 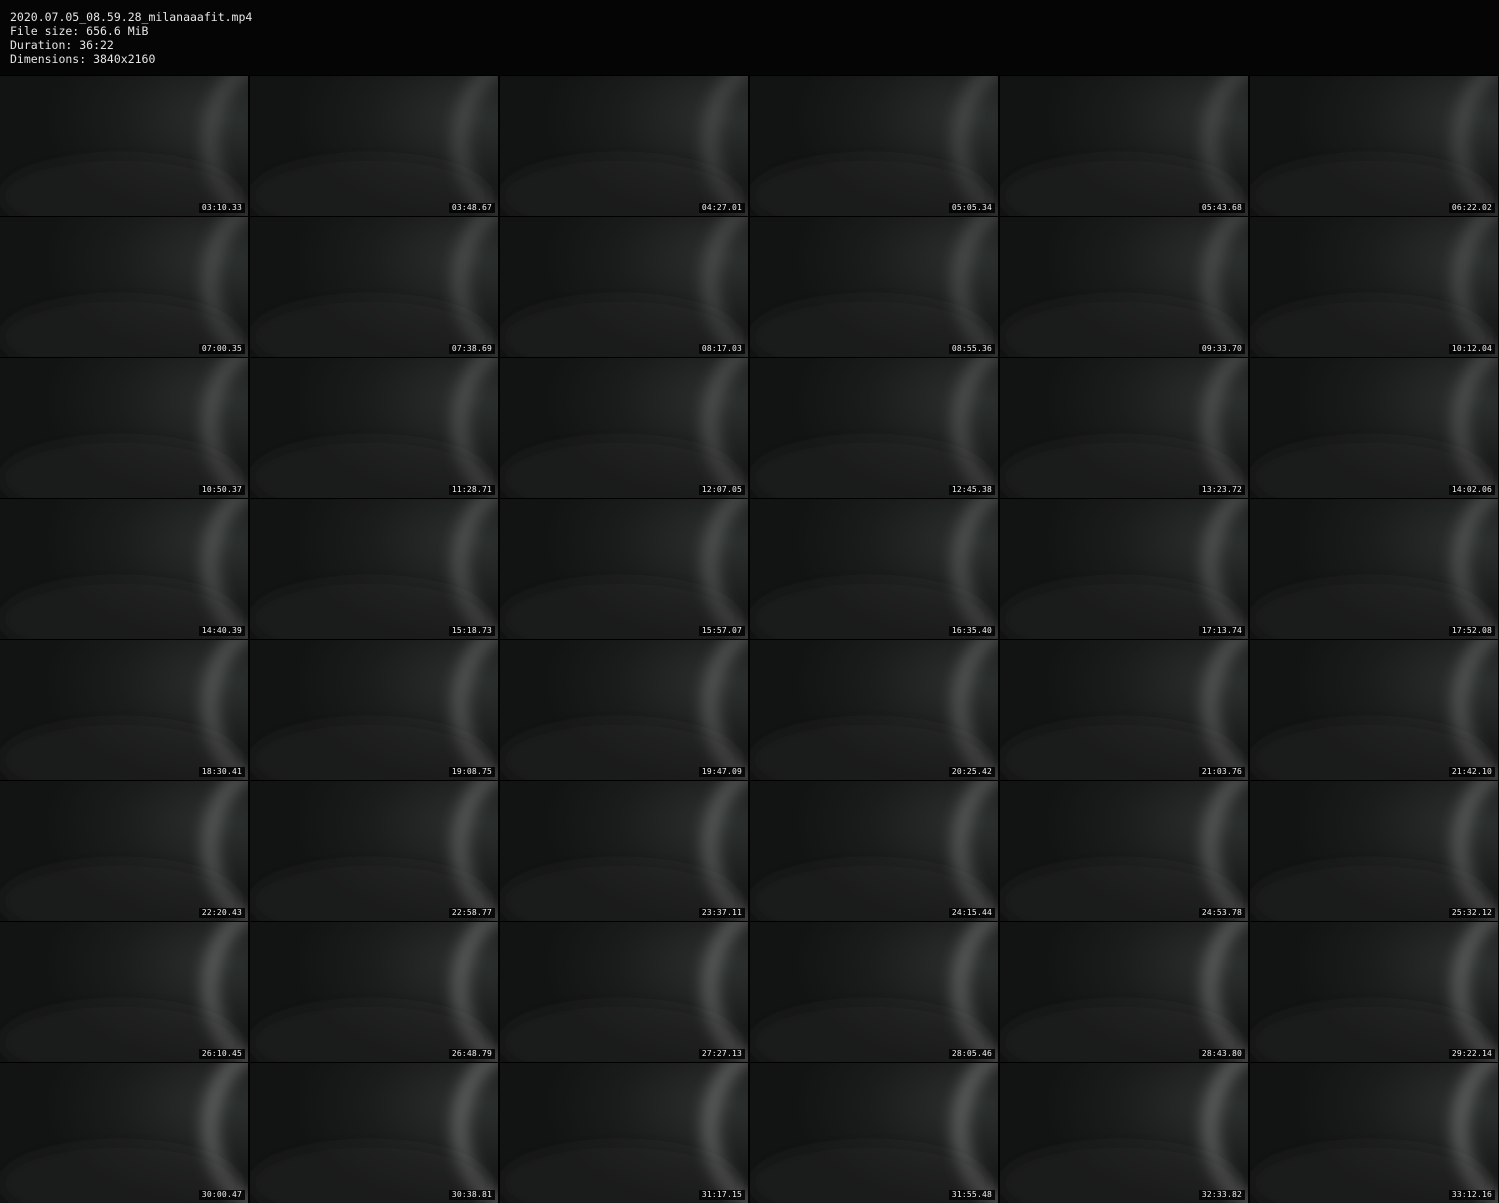 What do you see at coordinates (1221, 631) in the screenshot?
I see `timestamp-label: 17:13.74` at bounding box center [1221, 631].